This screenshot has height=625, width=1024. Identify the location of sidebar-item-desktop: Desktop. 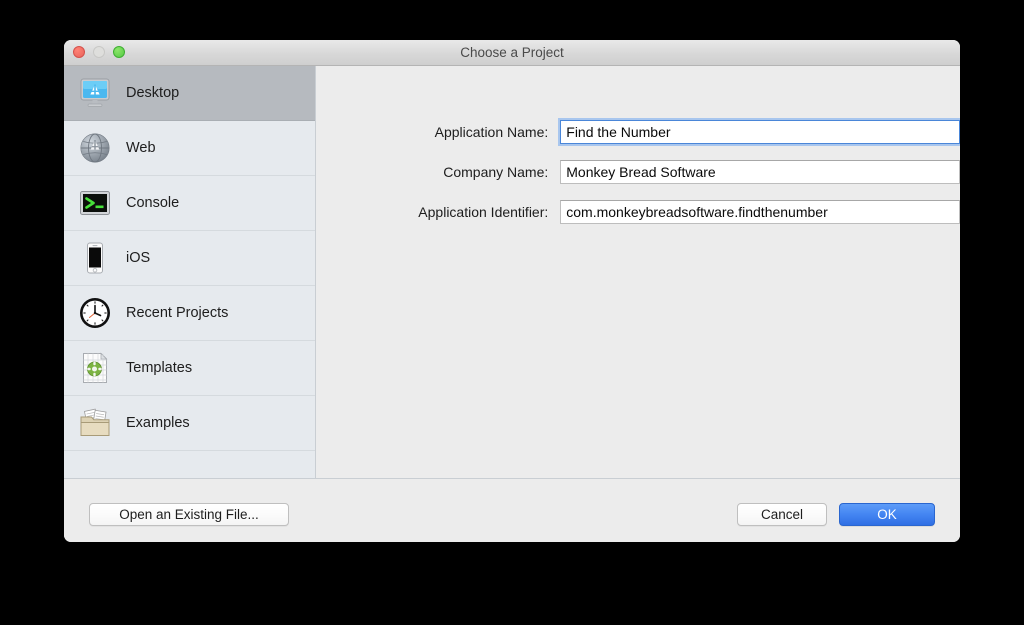
(189, 93).